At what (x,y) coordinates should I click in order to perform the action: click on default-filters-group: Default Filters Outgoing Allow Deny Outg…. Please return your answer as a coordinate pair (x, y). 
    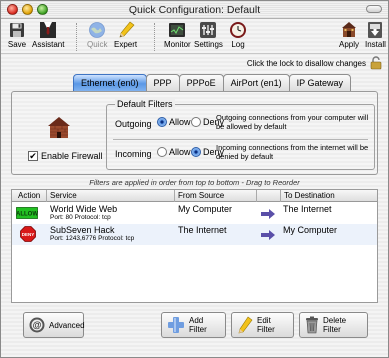
    Looking at the image, I should click on (240, 134).